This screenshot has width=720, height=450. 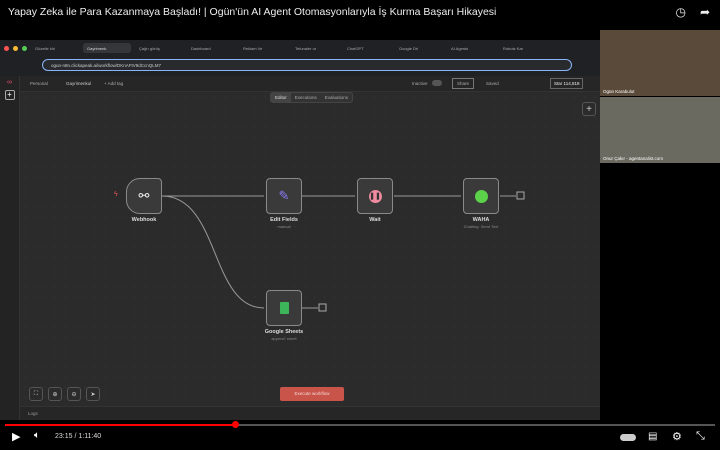 I want to click on tidy-up-button: ➤, so click(x=93, y=394).